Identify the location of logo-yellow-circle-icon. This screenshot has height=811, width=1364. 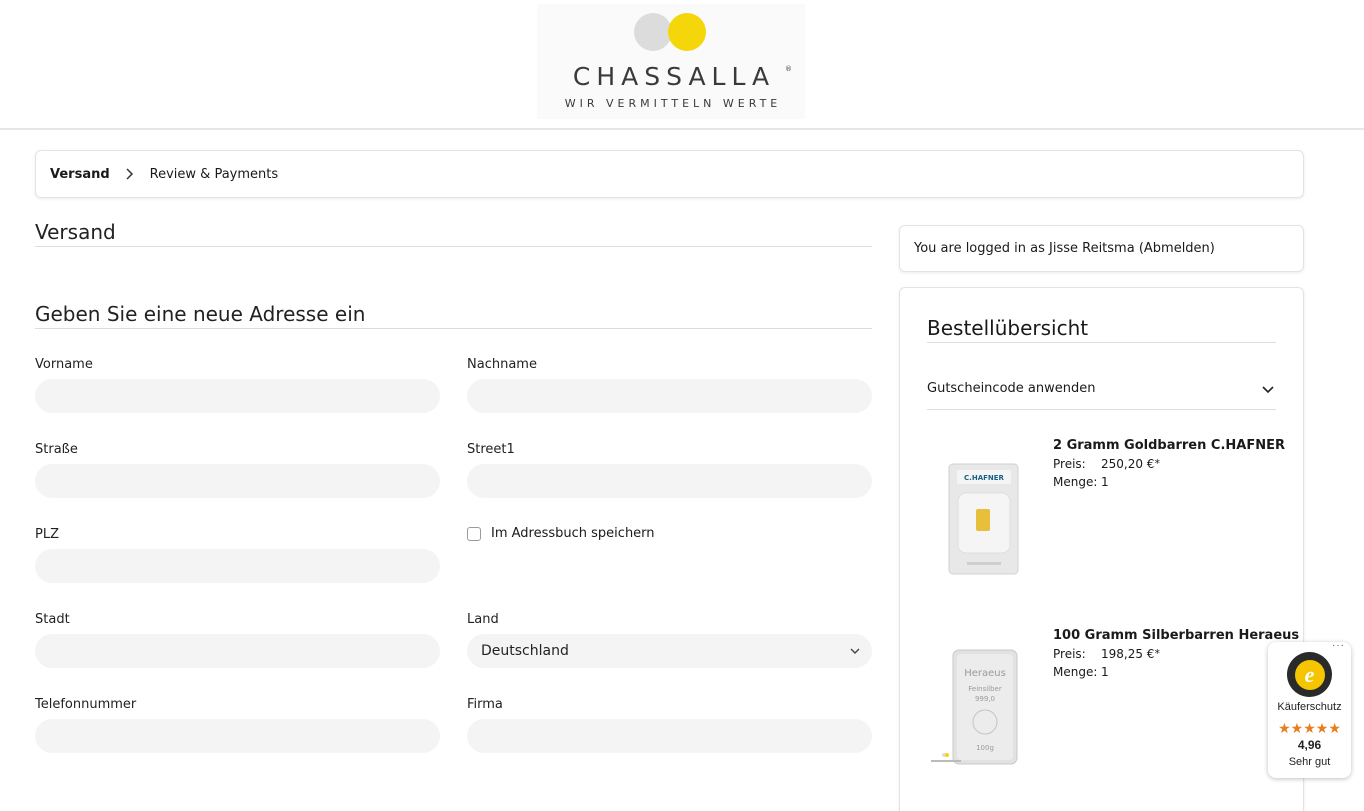
(687, 32).